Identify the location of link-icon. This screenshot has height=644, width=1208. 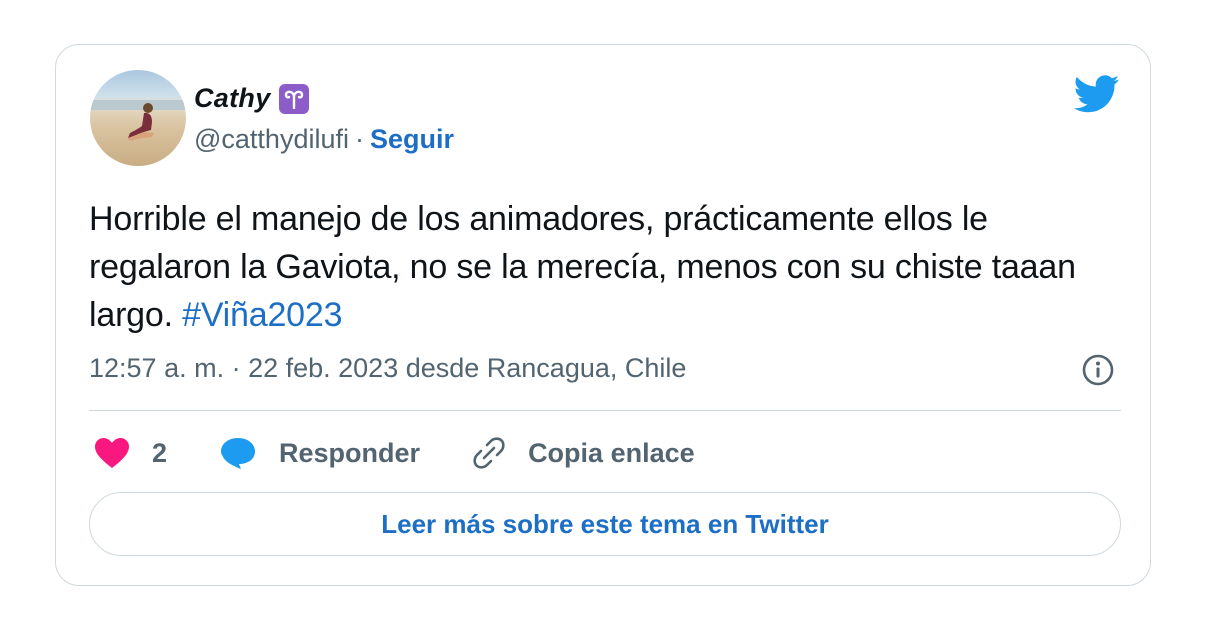
(489, 453).